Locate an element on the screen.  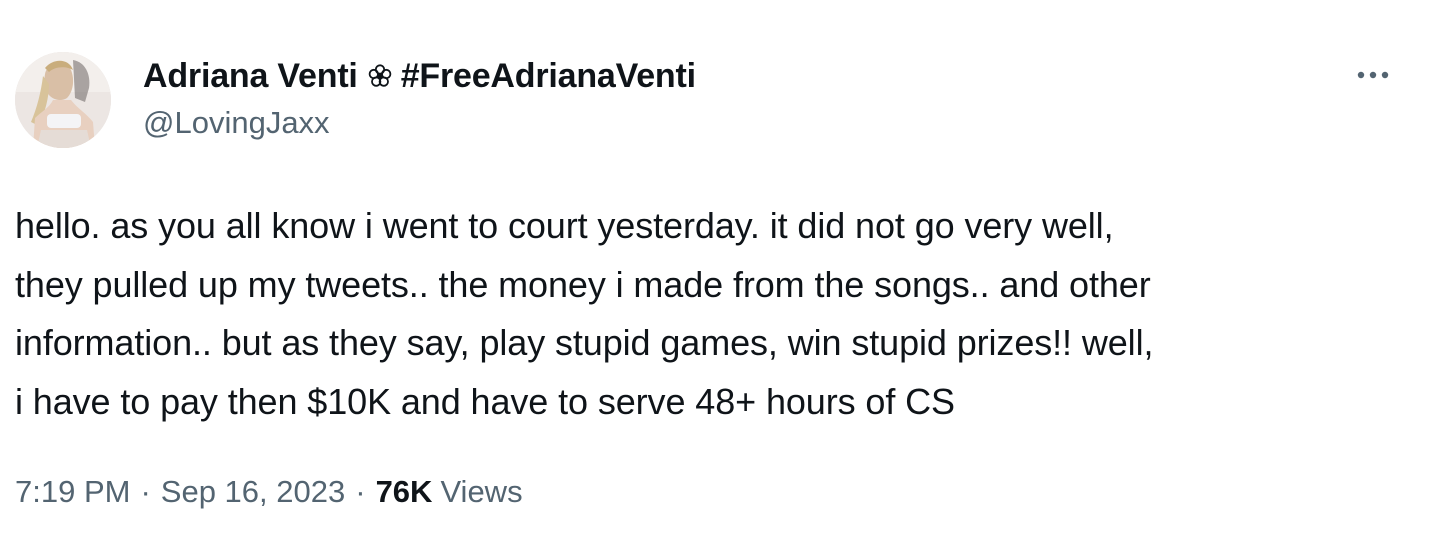
tweet-time: 7:19 PM is located at coordinates (73, 491).